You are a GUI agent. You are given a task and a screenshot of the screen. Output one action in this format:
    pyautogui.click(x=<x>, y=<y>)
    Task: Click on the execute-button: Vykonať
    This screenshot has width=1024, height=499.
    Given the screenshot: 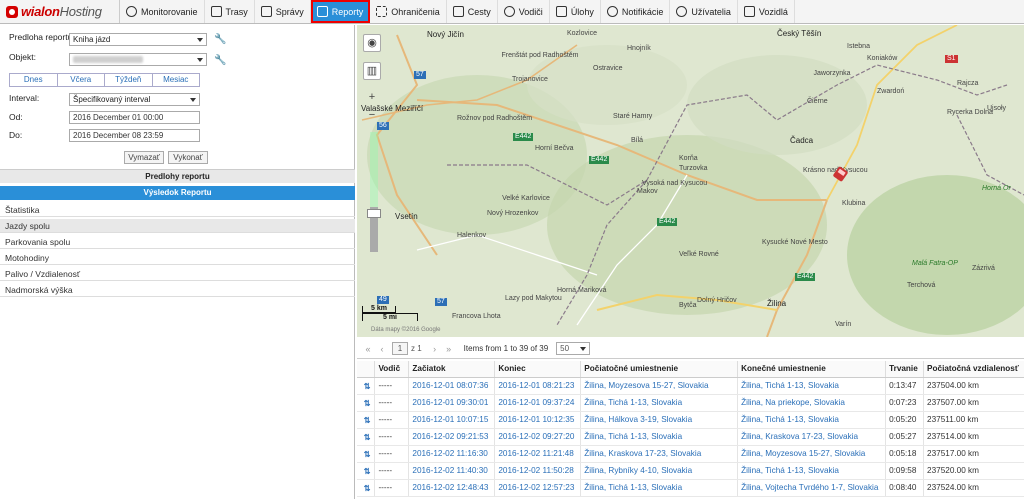 What is the action you would take?
    pyautogui.click(x=188, y=157)
    